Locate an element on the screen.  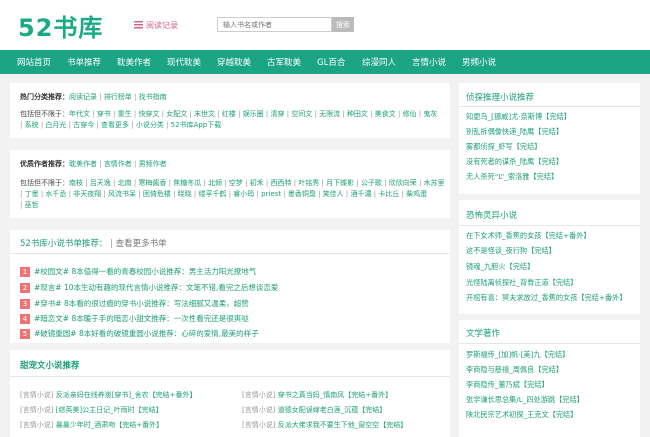
author-link: 月下蝶影 is located at coordinates (340, 183).